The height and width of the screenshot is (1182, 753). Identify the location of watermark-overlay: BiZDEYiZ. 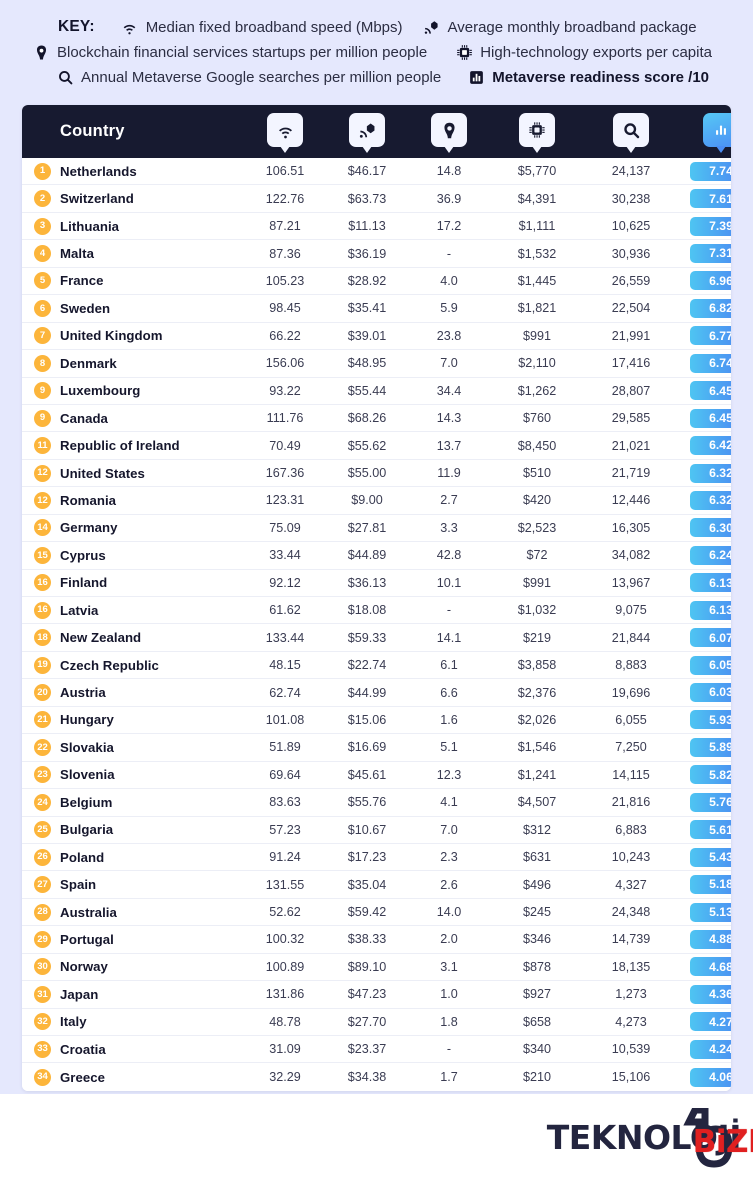
(722, 1142).